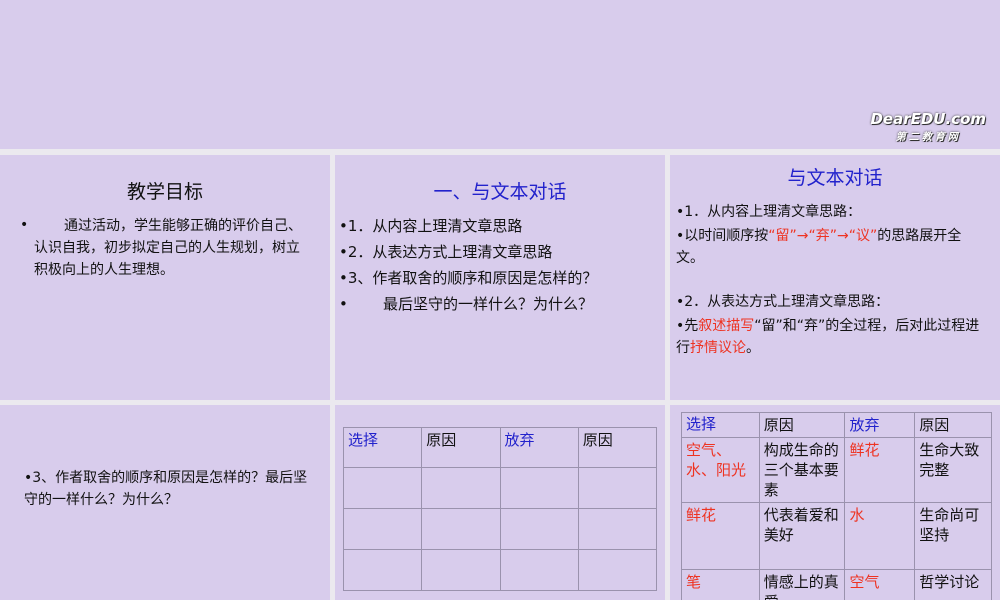  Describe the element at coordinates (446, 252) in the screenshot. I see `list-item: •2．从表达方式上理清文章思路` at that location.